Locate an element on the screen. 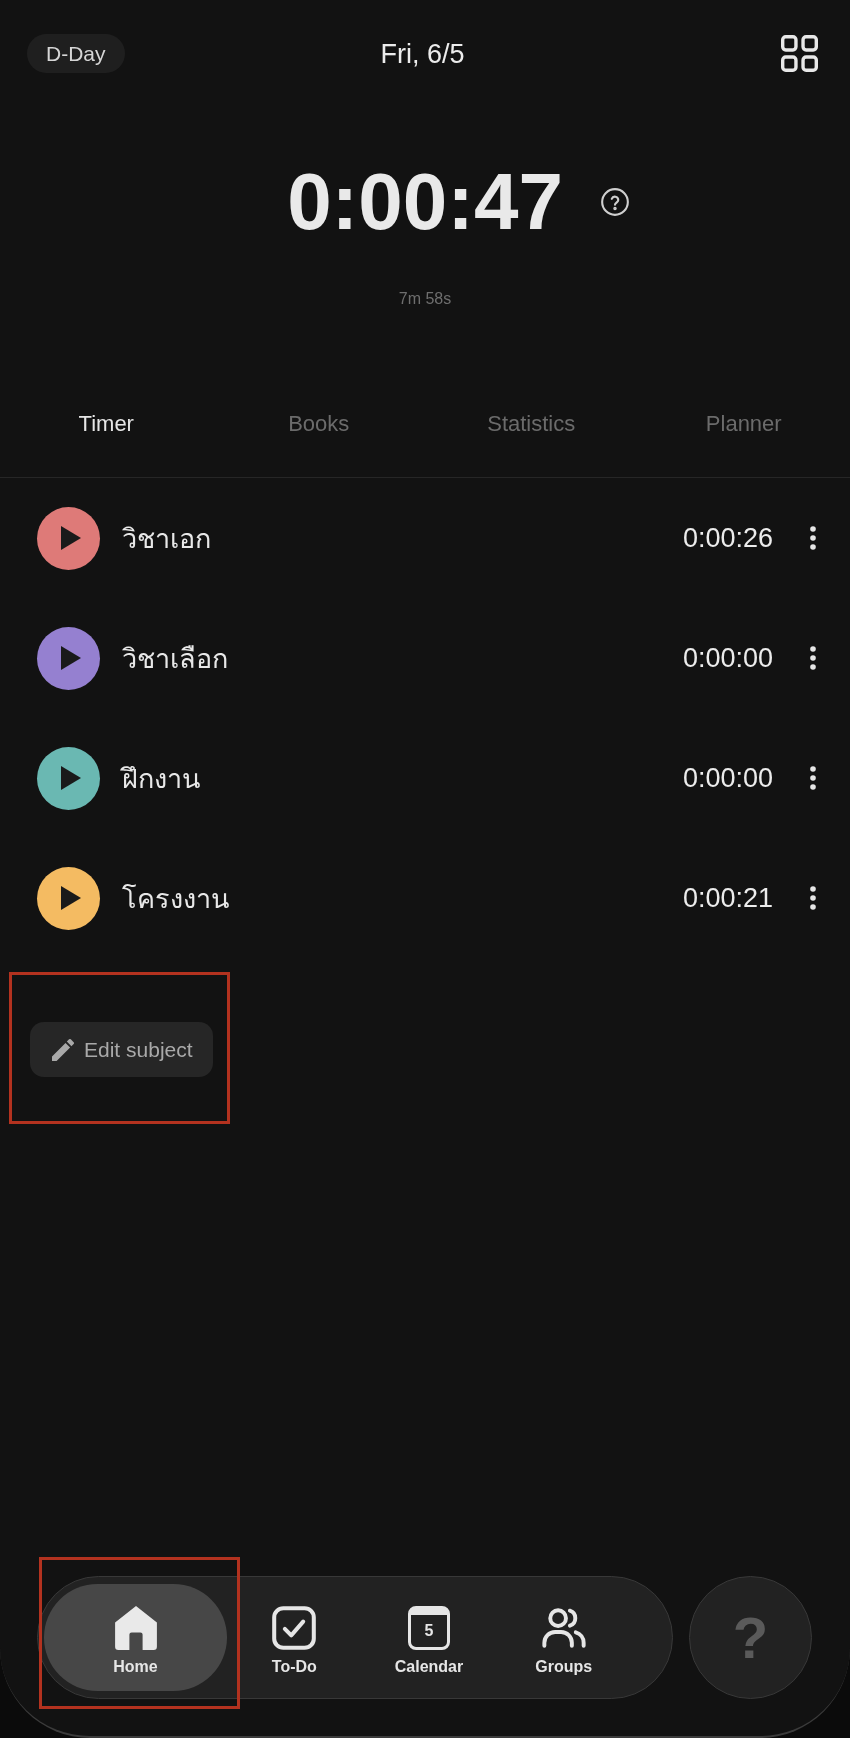  calendar-icon: 5 is located at coordinates (429, 1627).